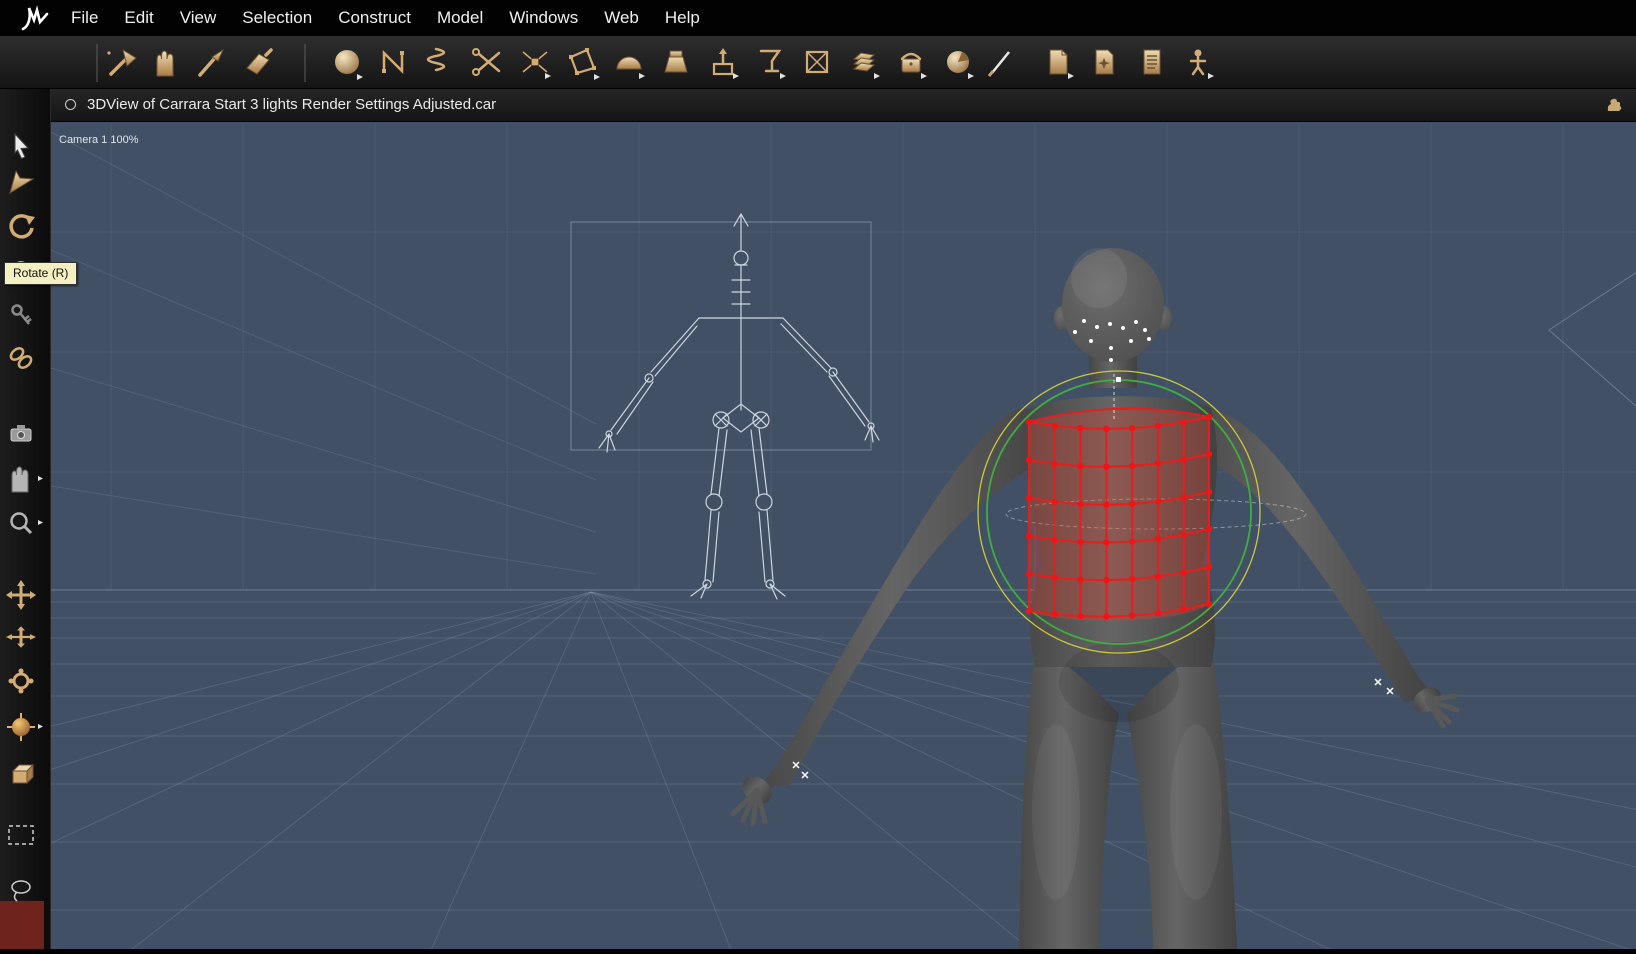  Describe the element at coordinates (998, 64) in the screenshot. I see `pencil-tool` at that location.